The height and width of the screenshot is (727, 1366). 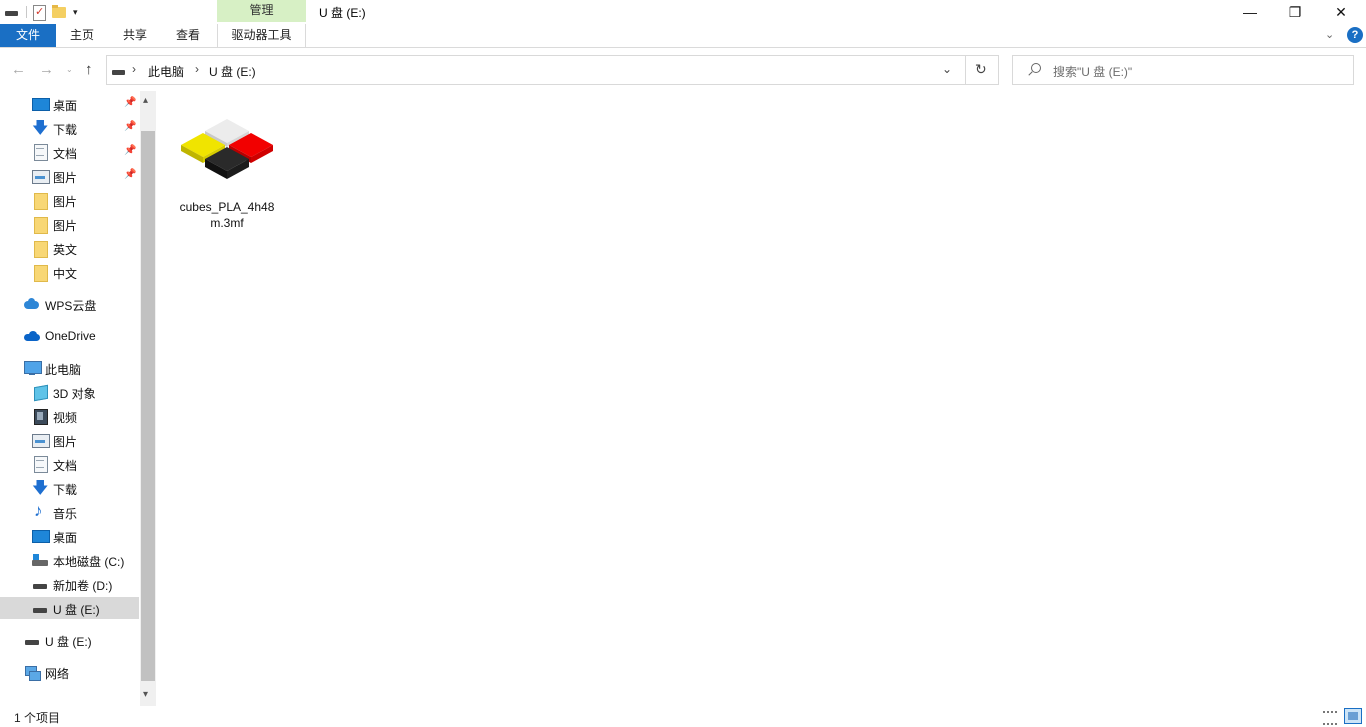 I want to click on expand-ribbon-icon: ⌄, so click(x=1329, y=34).